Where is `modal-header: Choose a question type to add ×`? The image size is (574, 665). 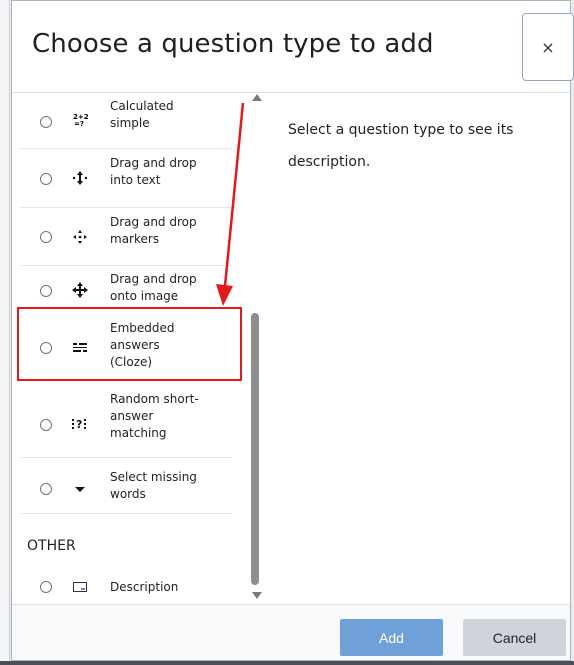
modal-header: Choose a question type to add × is located at coordinates (293, 47).